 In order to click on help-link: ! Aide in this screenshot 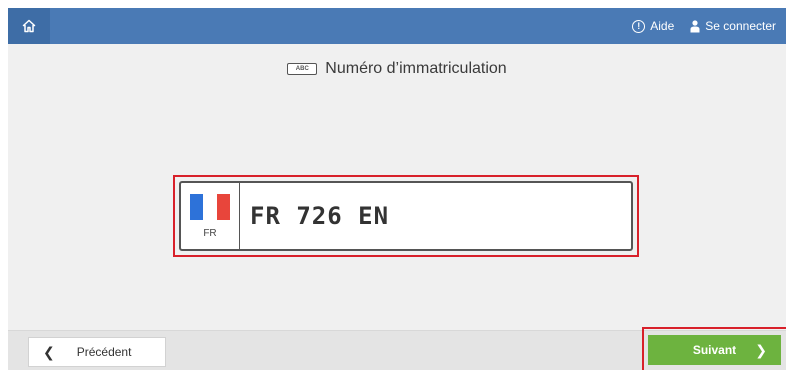, I will do `click(653, 26)`.